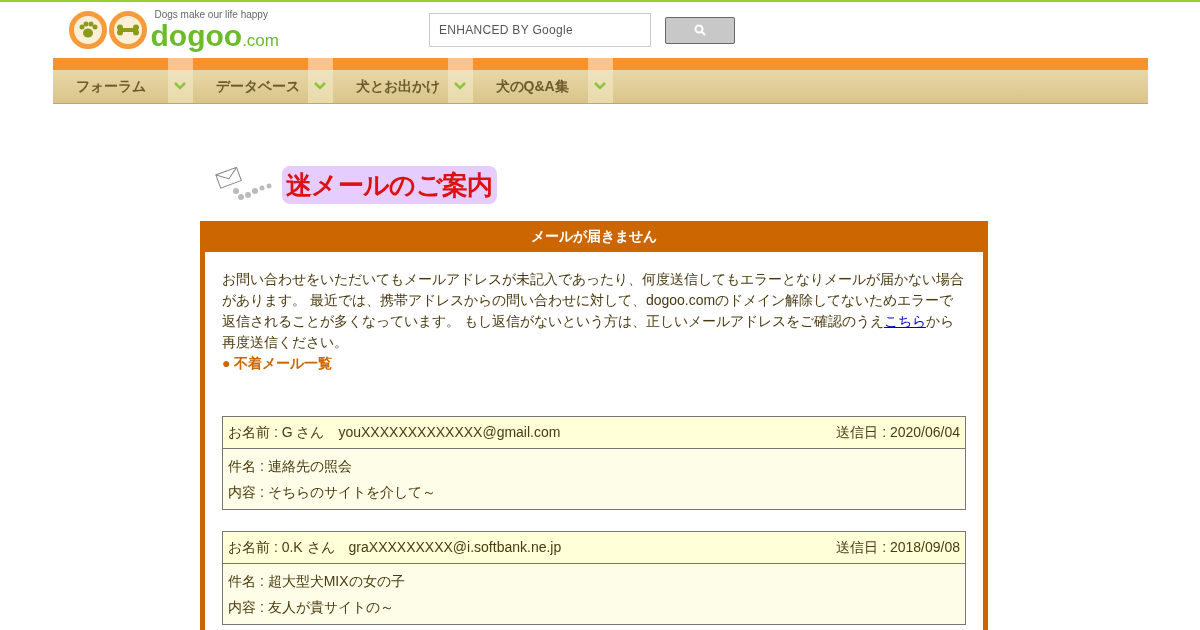  I want to click on message-content: 内容 : 友人が貴サイトの～, so click(311, 607).